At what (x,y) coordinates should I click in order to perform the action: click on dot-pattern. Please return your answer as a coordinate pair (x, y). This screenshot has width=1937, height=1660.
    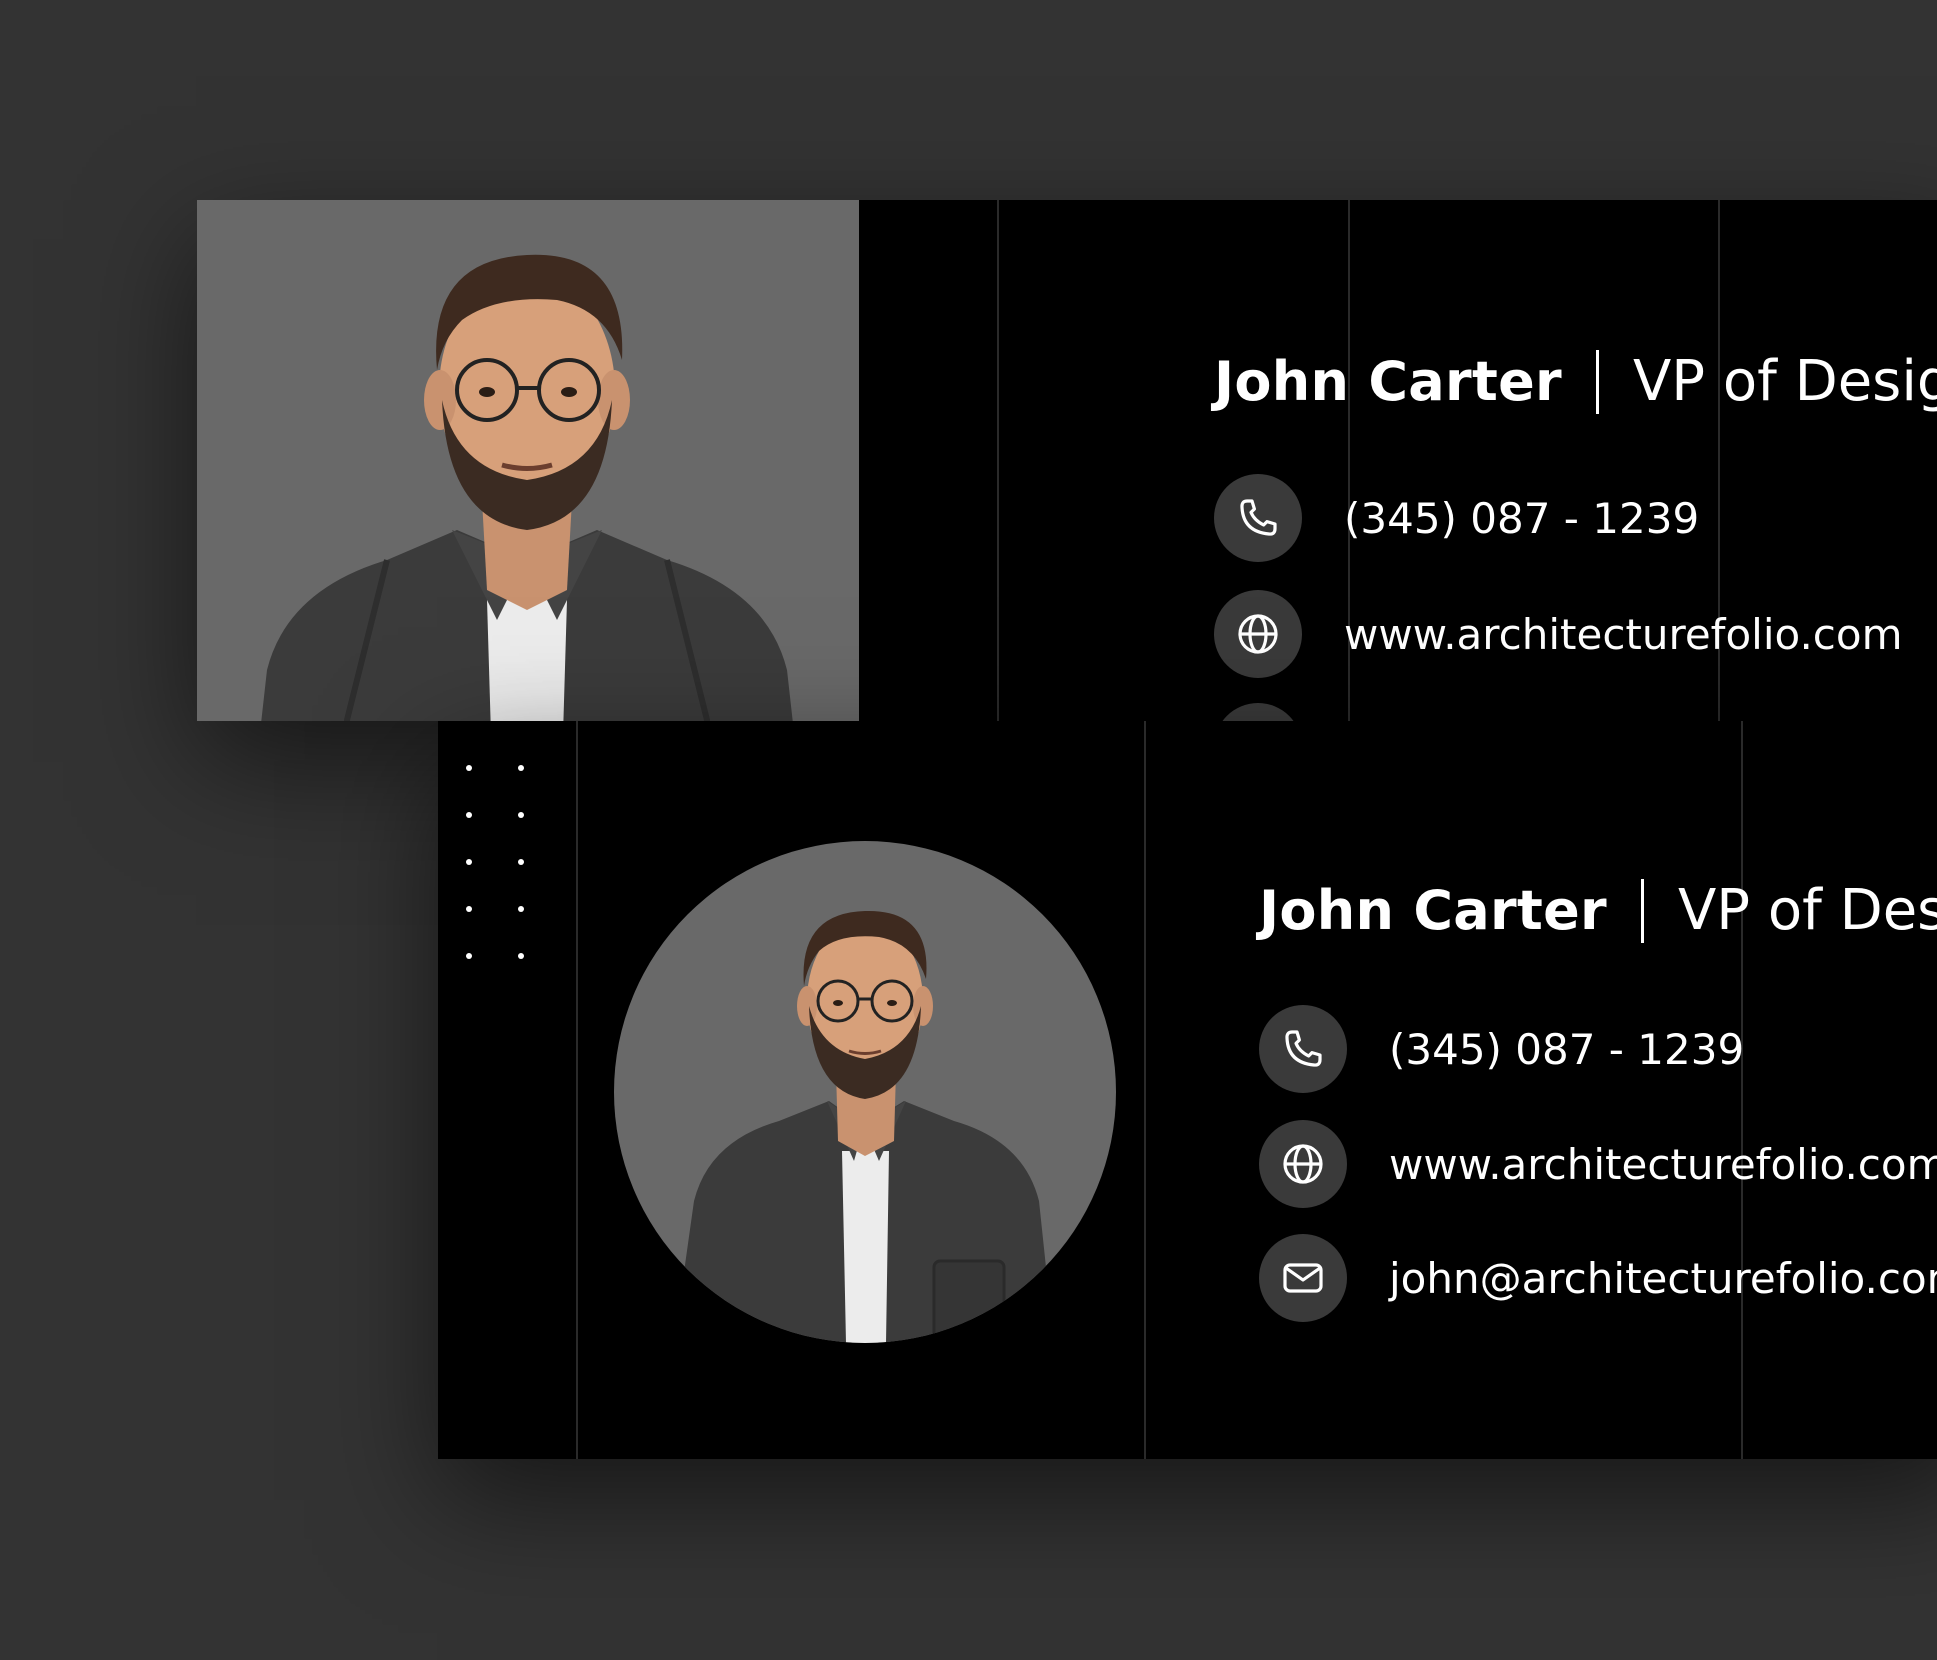
    Looking at the image, I should click on (511, 865).